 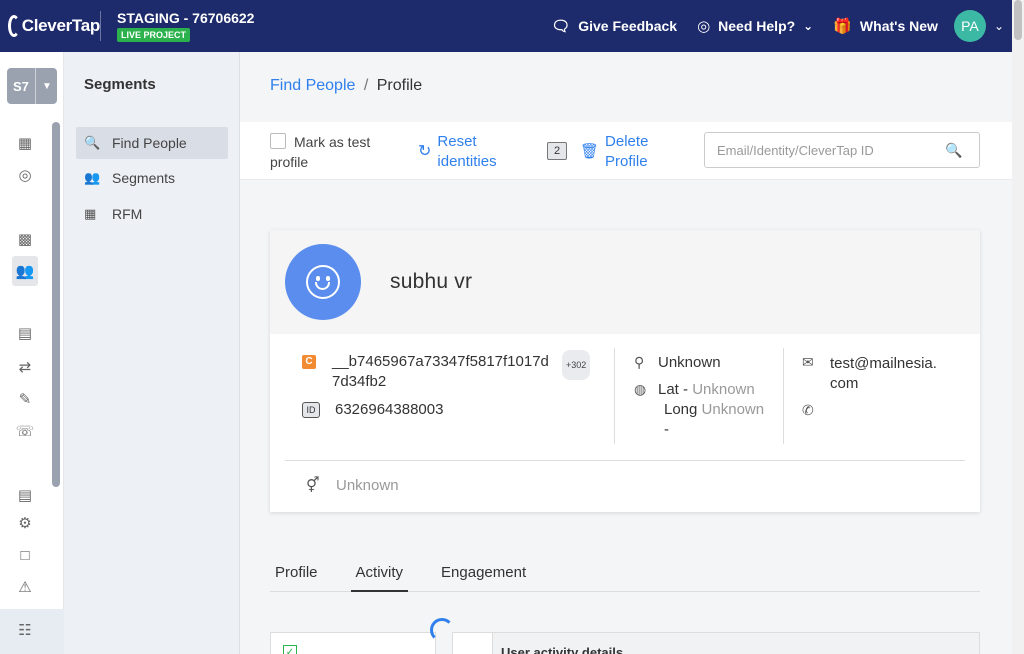 I want to click on breadcrumb-find-people: Find People, so click(x=312, y=85).